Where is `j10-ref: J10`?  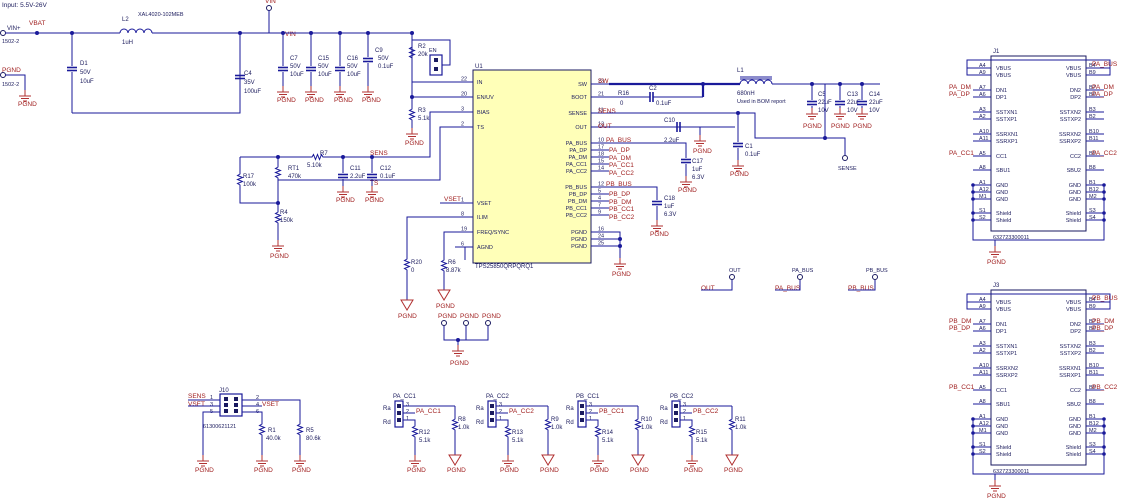 j10-ref: J10 is located at coordinates (224, 391).